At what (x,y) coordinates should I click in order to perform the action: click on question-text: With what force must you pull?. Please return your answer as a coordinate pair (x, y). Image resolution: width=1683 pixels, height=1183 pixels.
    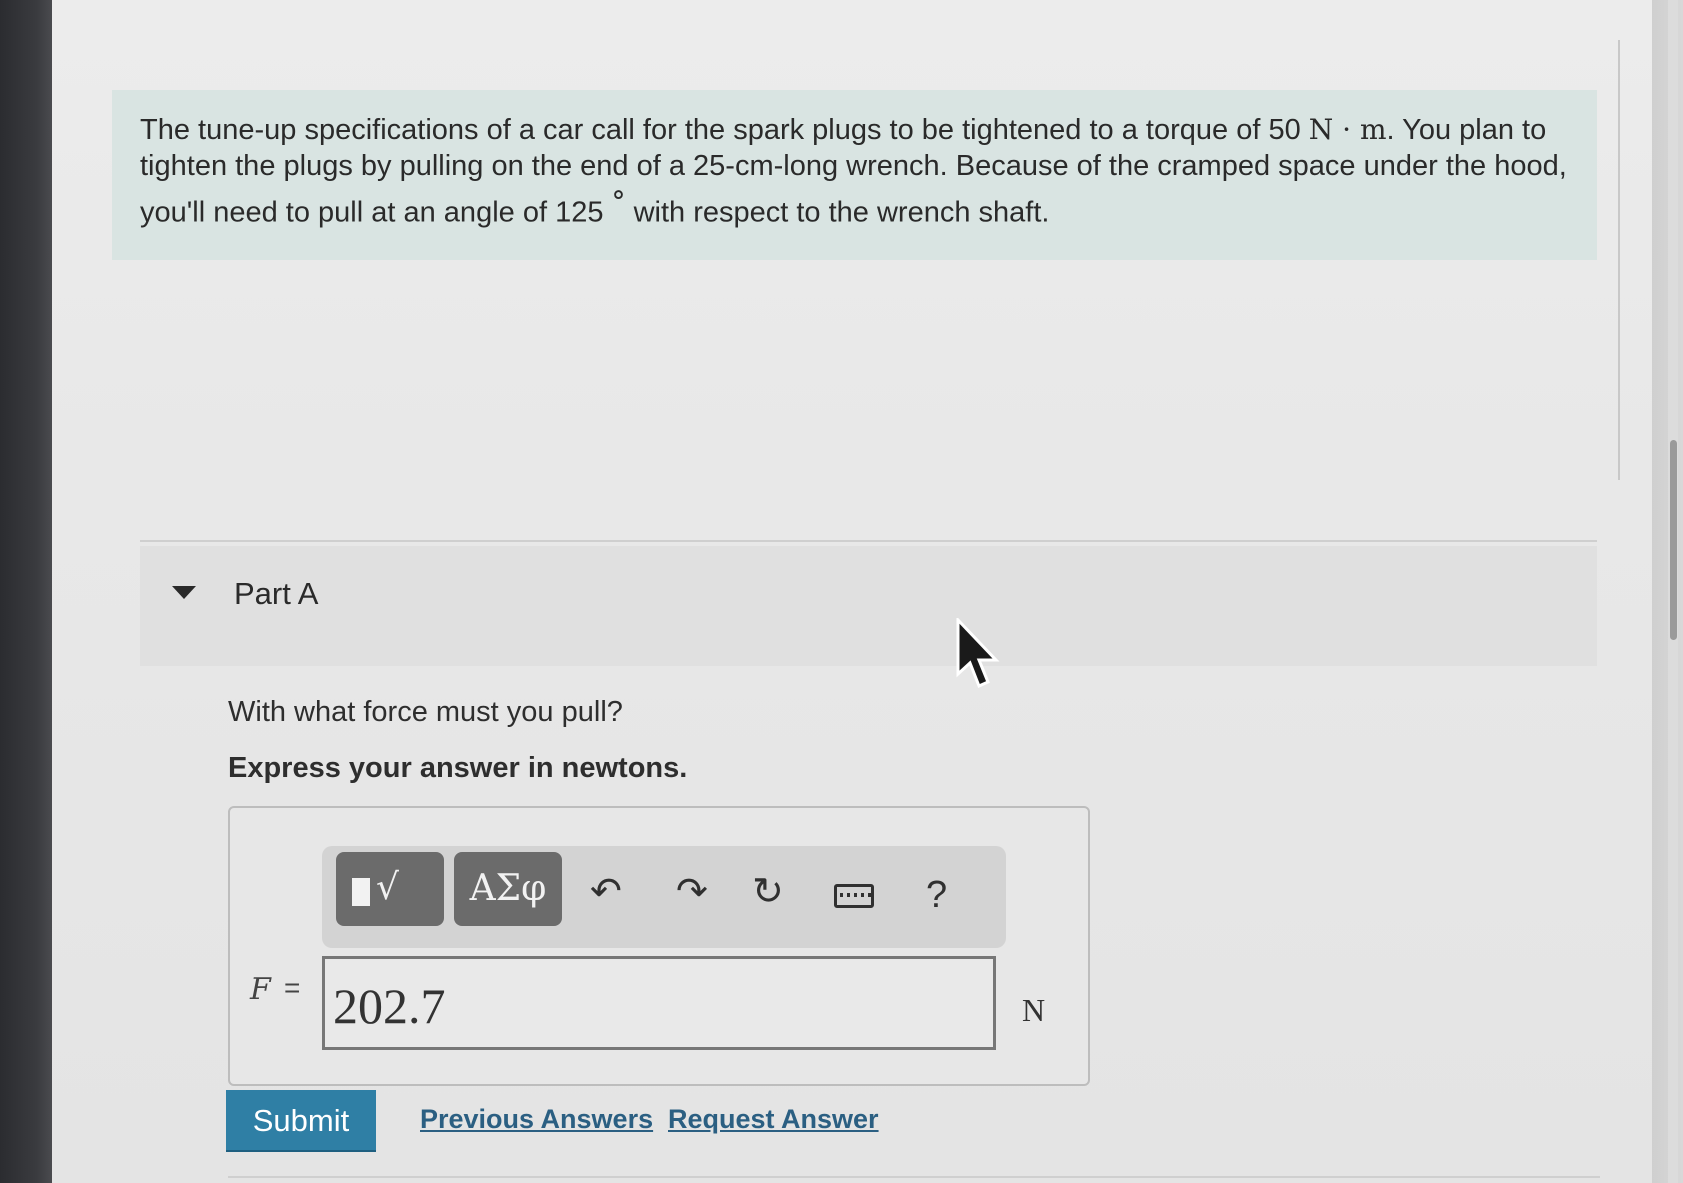
    Looking at the image, I should click on (425, 712).